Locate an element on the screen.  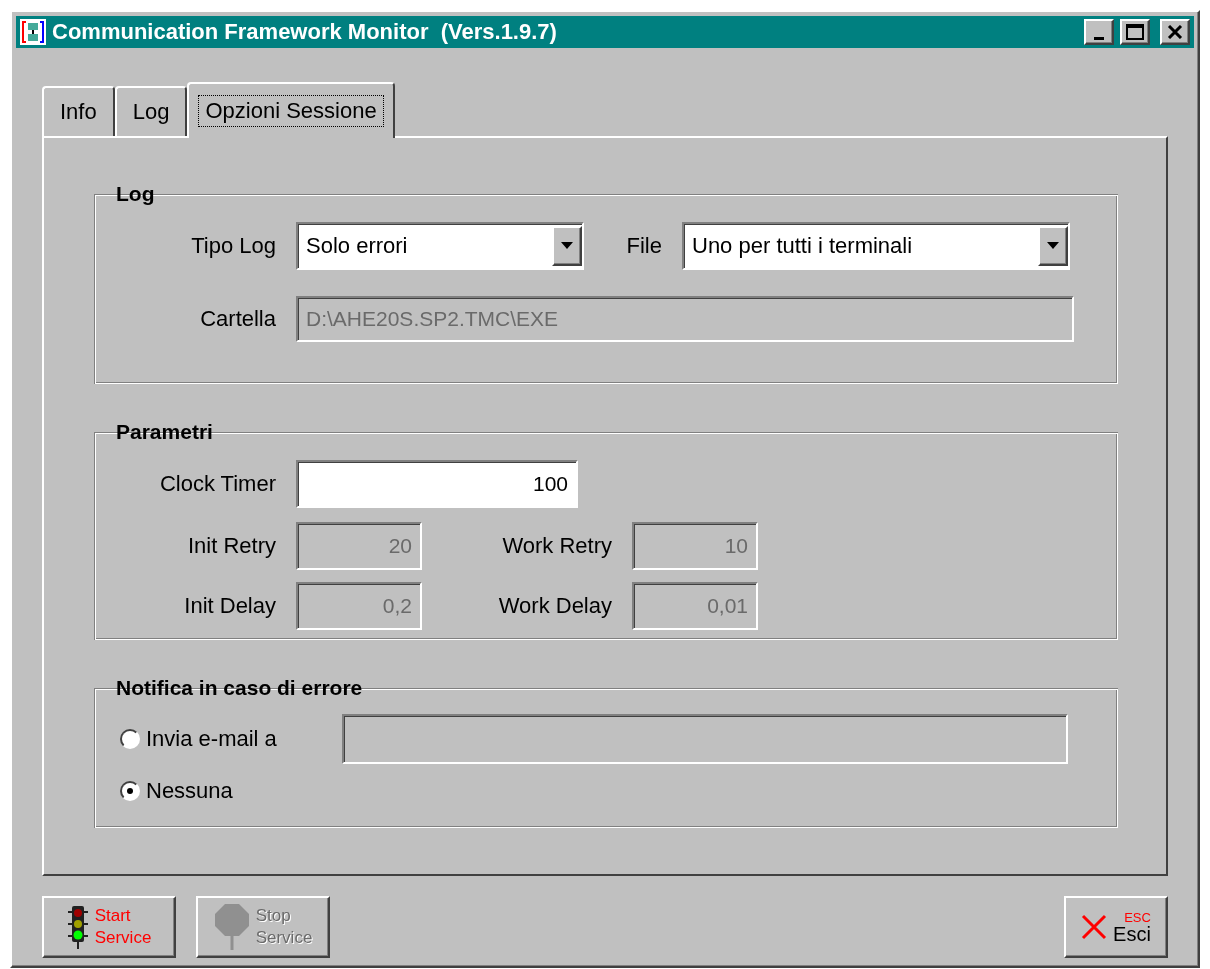
group-title: Parametri is located at coordinates (164, 432).